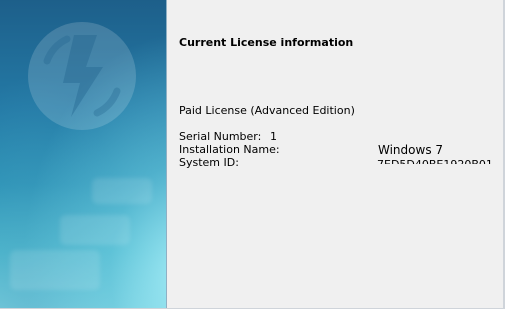  Describe the element at coordinates (229, 149) in the screenshot. I see `installation-name-label: Installation Name:` at that location.